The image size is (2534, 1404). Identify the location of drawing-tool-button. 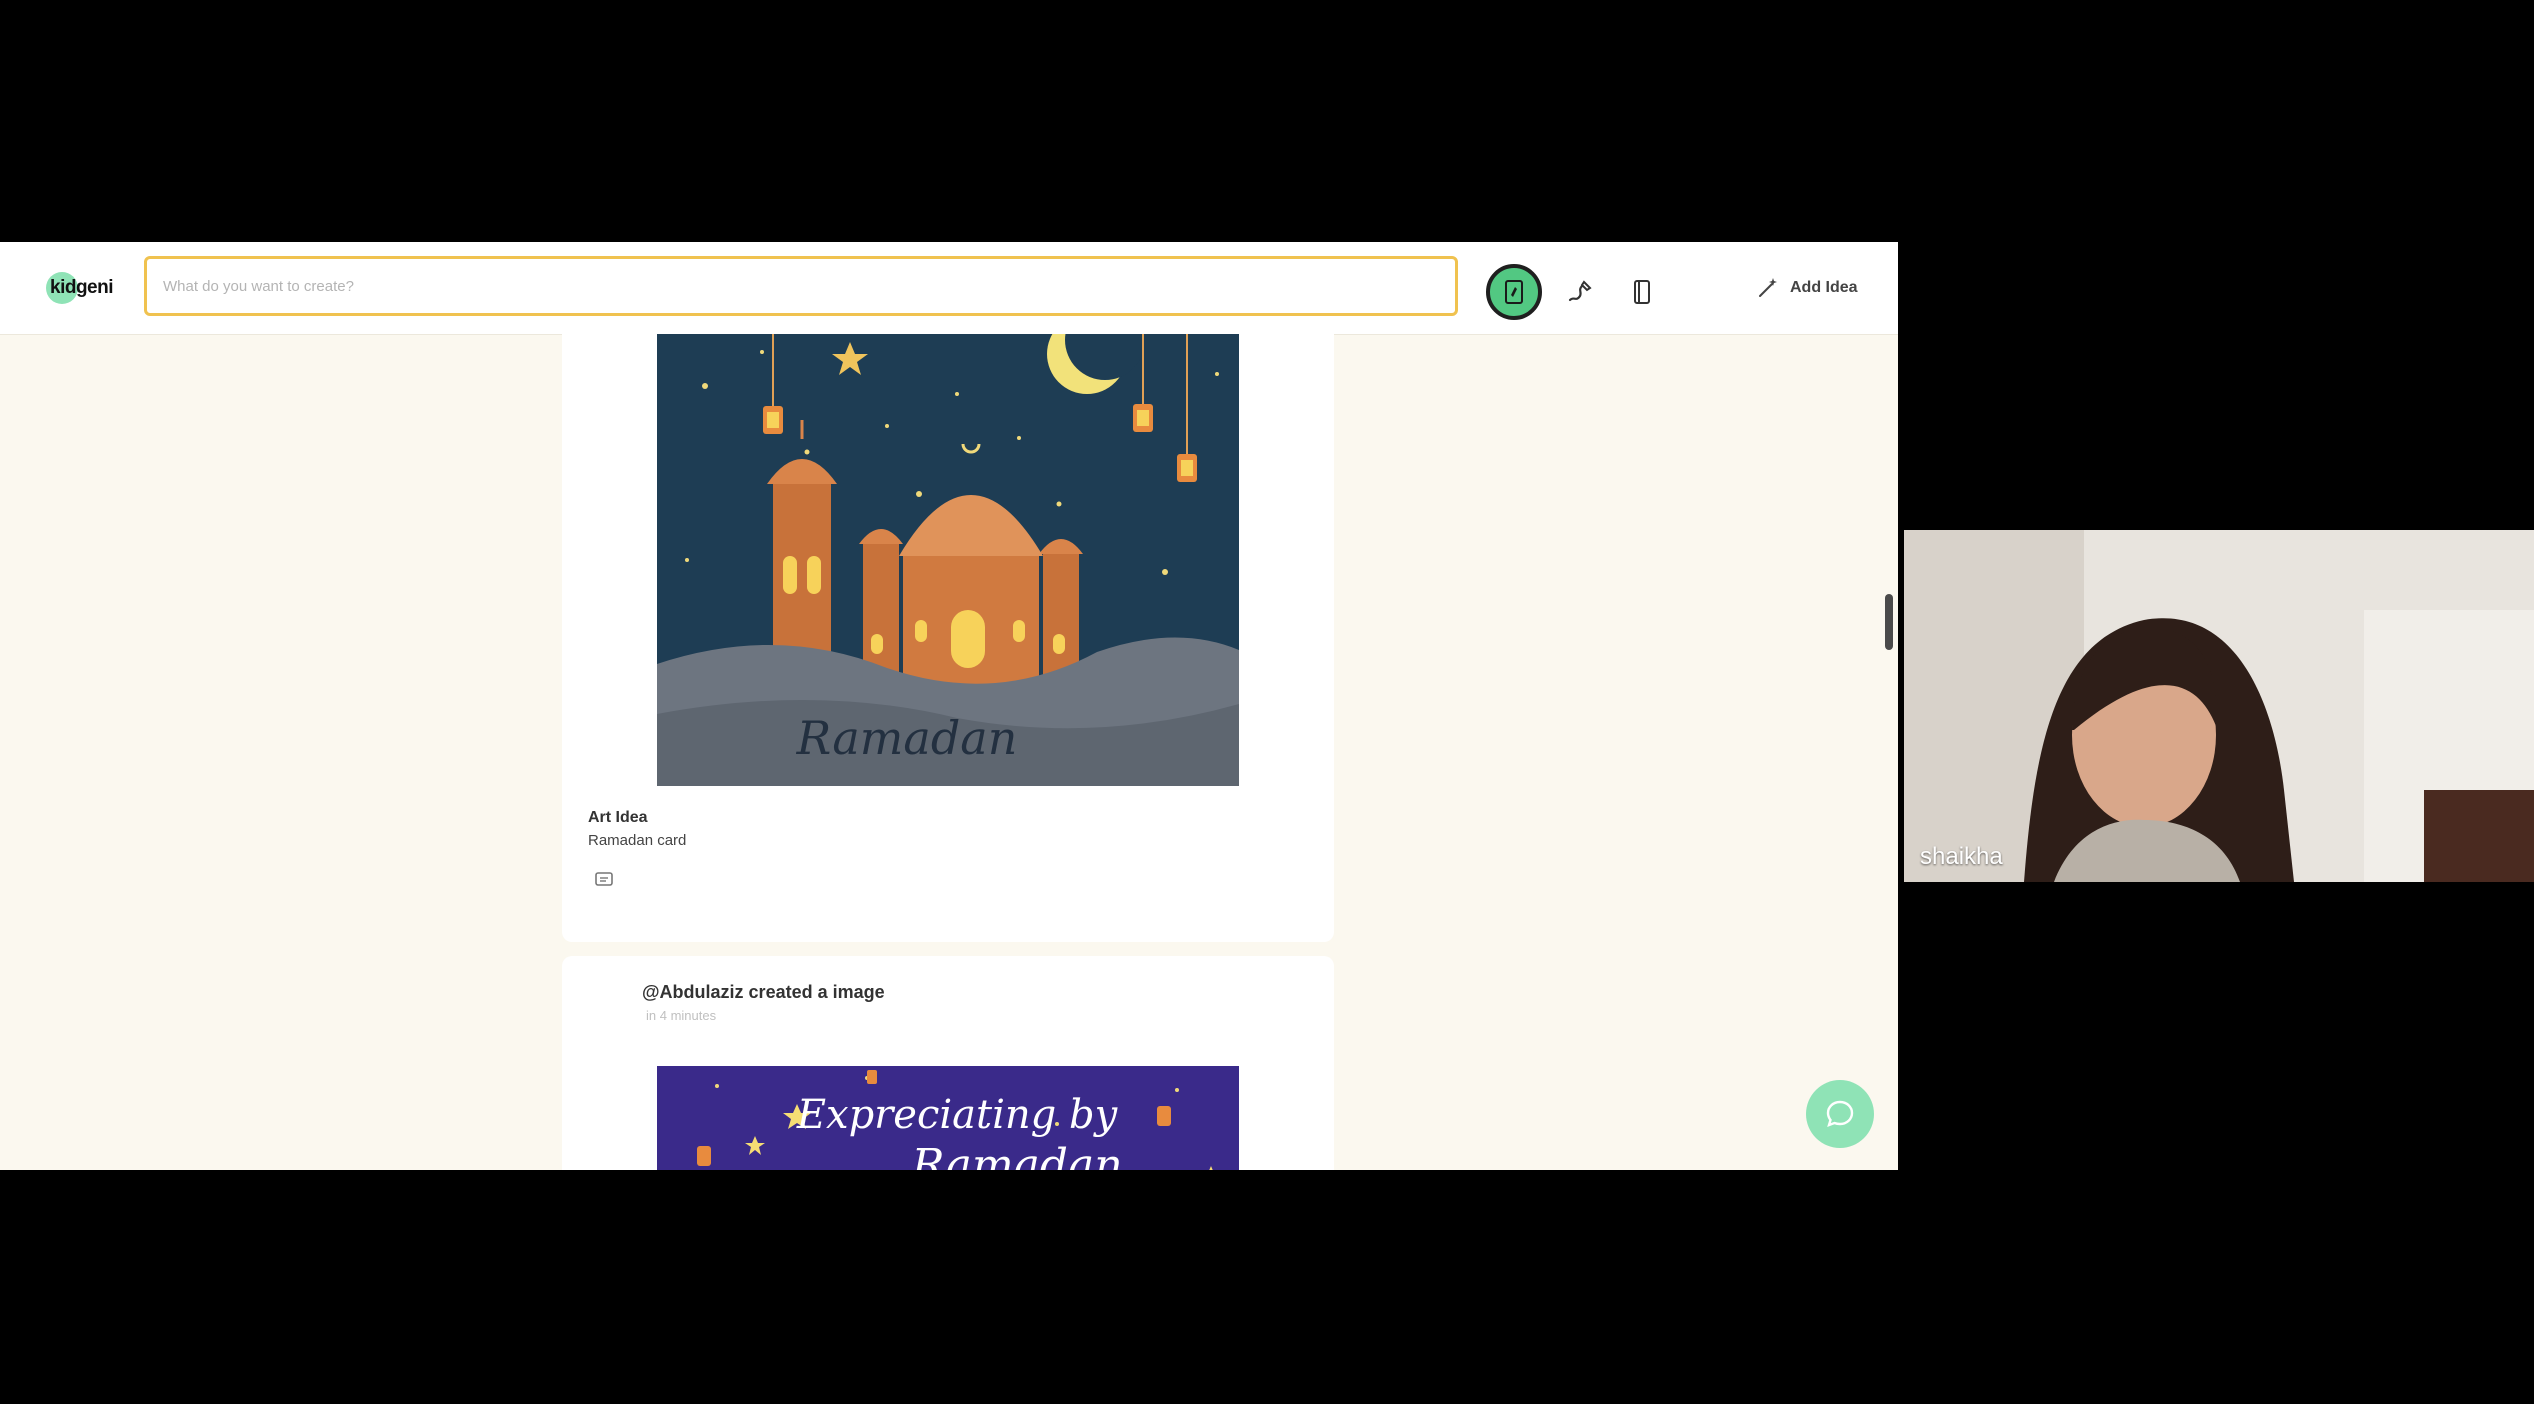
(1580, 292).